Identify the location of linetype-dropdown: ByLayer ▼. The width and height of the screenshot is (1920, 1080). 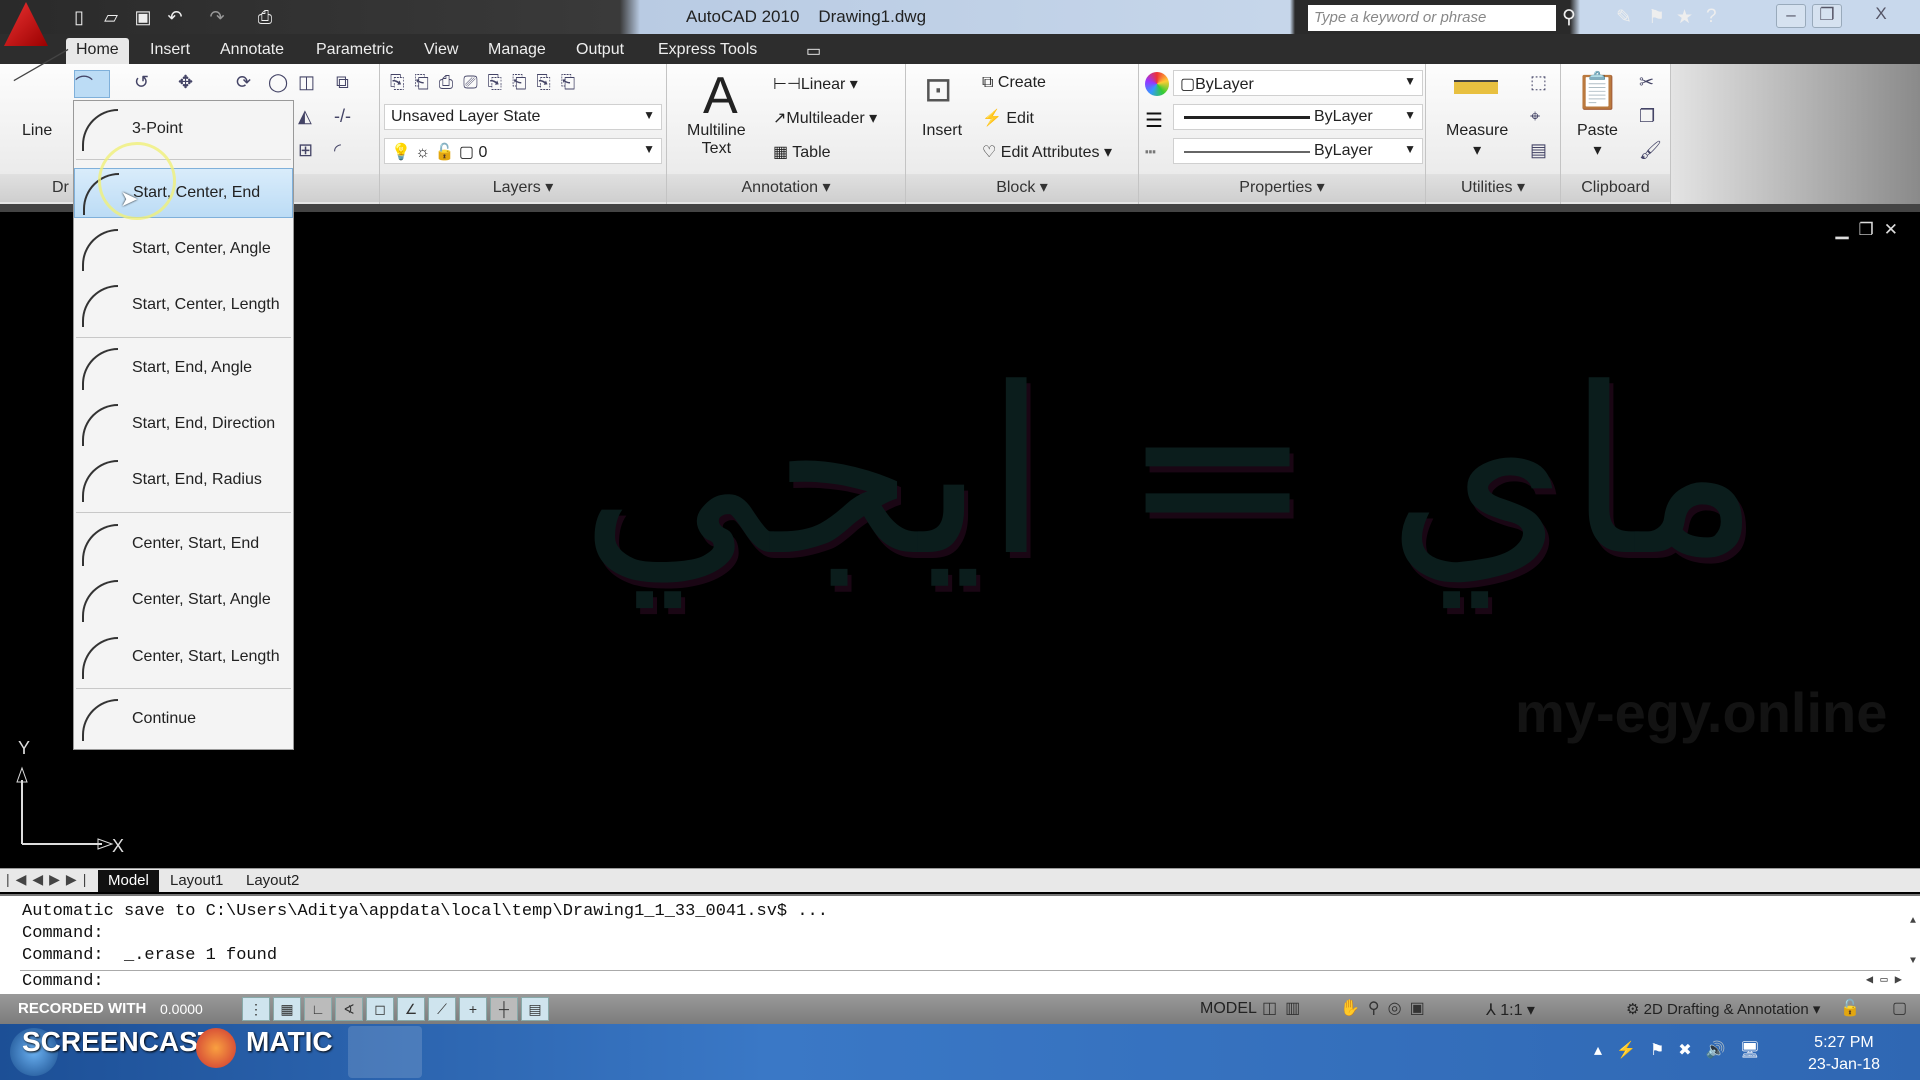
(1298, 151).